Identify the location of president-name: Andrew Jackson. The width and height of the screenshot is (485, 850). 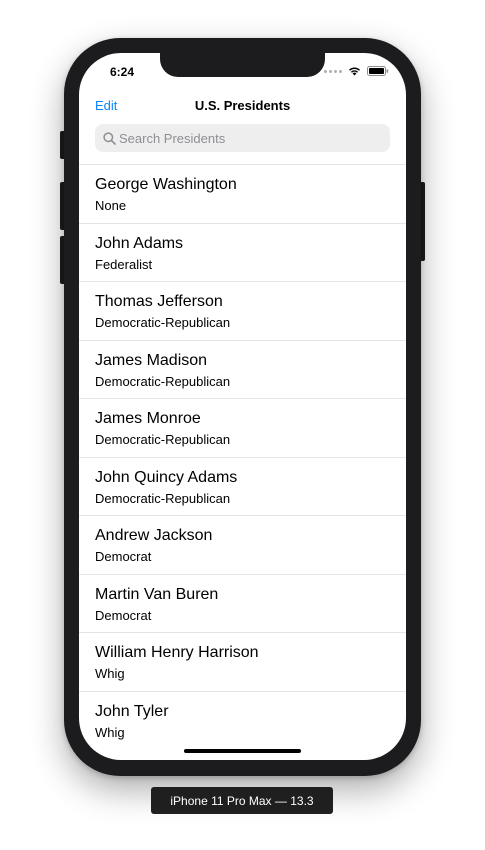
(154, 535).